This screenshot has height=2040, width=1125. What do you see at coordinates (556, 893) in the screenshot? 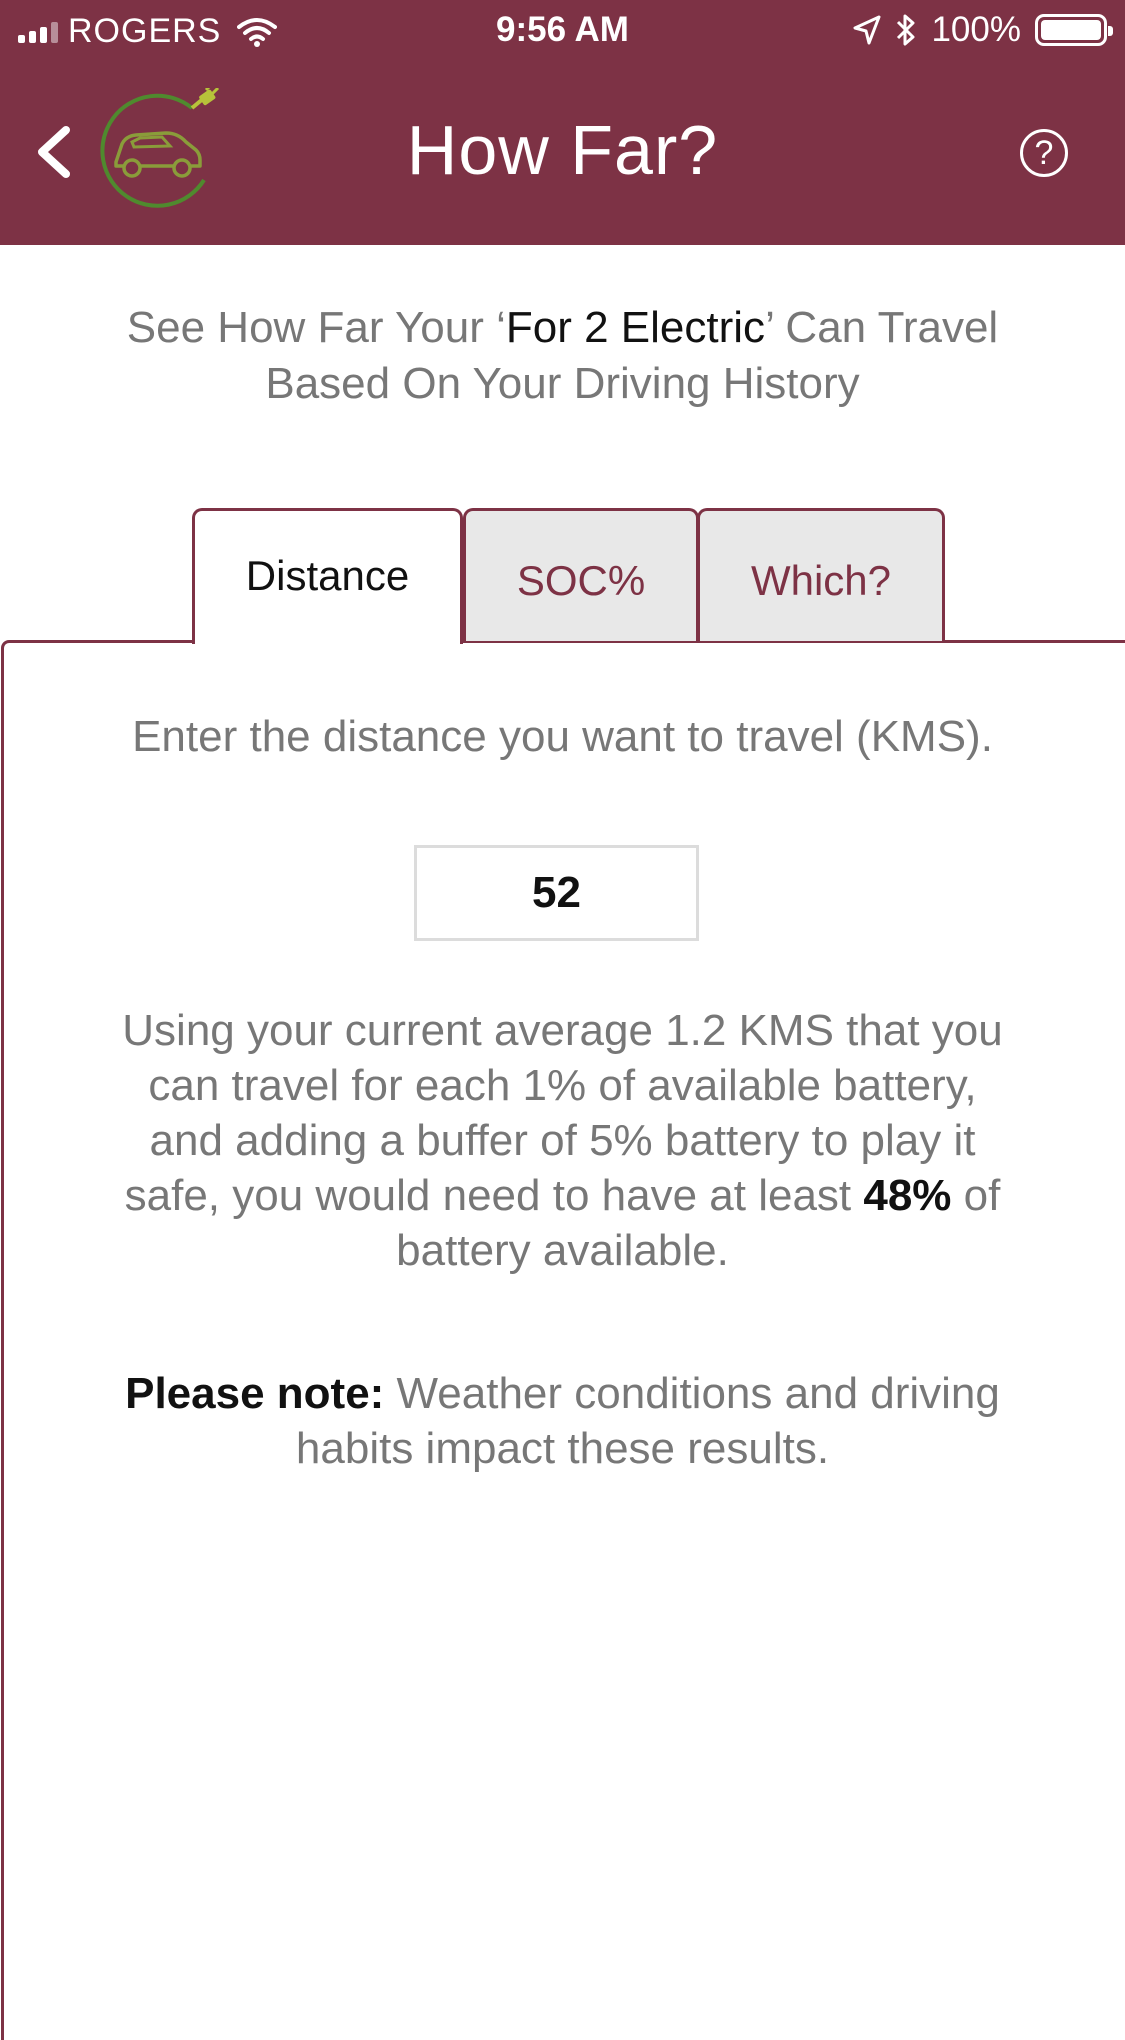
I see `distance-input` at bounding box center [556, 893].